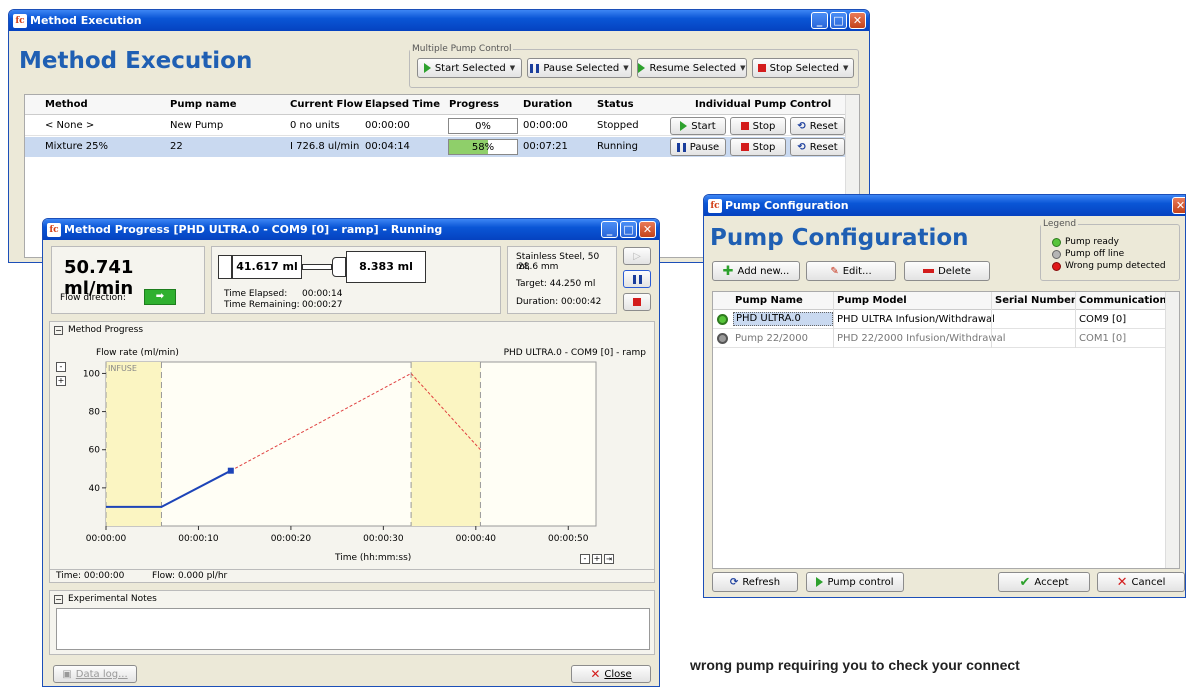 This screenshot has width=1186, height=687. I want to click on col-serial-number: Serial Number, so click(1035, 300).